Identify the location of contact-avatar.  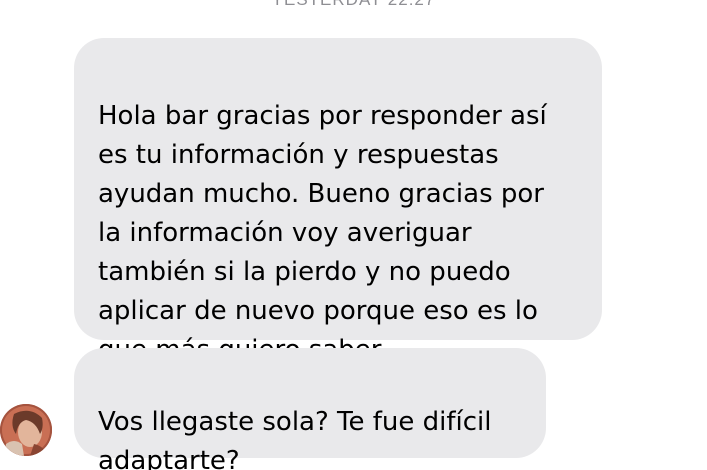
(26, 430).